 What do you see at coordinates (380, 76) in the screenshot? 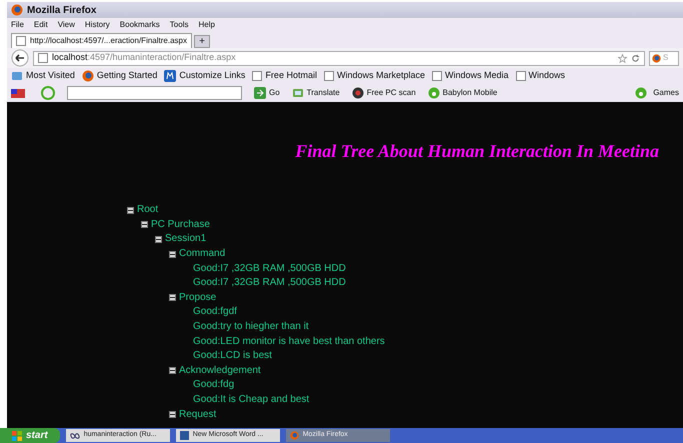
I see `bookmark-link: Windows Marketplace` at bounding box center [380, 76].